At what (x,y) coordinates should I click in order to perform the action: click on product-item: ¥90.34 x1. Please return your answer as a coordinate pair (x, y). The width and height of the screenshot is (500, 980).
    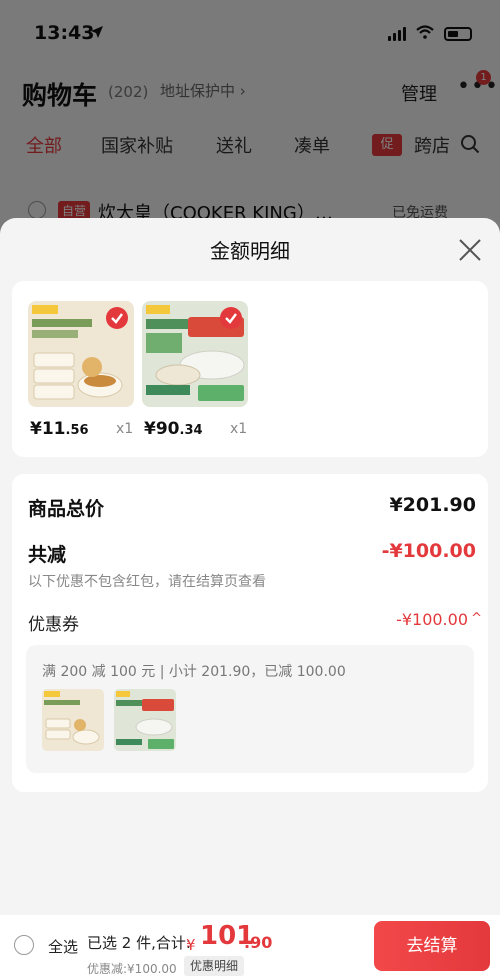
    Looking at the image, I should click on (195, 370).